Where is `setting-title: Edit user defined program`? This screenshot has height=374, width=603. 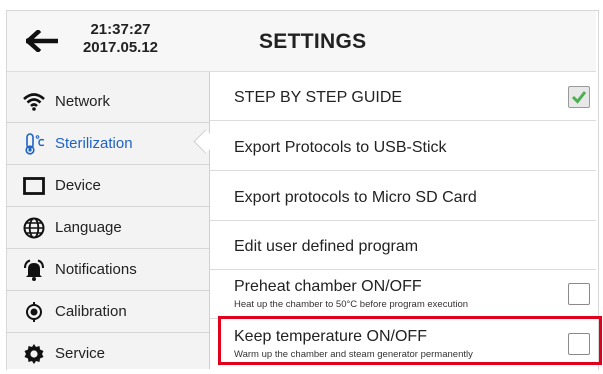 setting-title: Edit user defined program is located at coordinates (326, 246).